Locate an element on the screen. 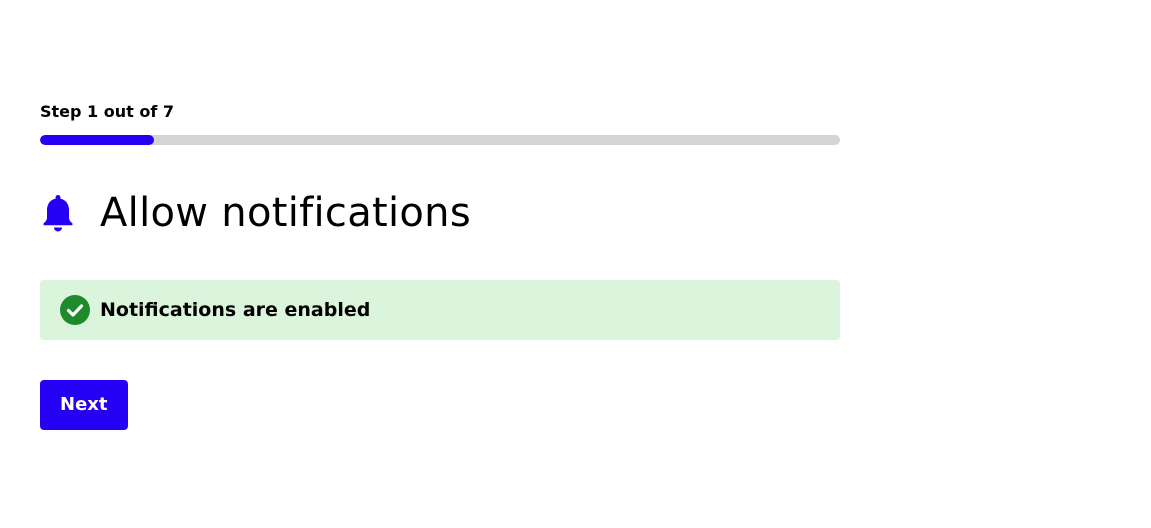  step-indicator: Step 1 out of 7 is located at coordinates (107, 111).